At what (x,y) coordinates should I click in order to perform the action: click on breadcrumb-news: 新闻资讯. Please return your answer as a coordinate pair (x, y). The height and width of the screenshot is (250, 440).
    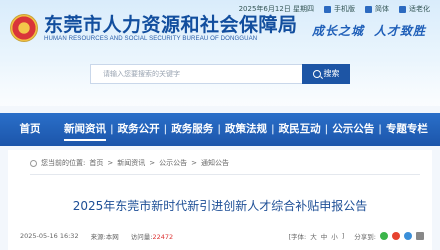
    Looking at the image, I should click on (131, 163).